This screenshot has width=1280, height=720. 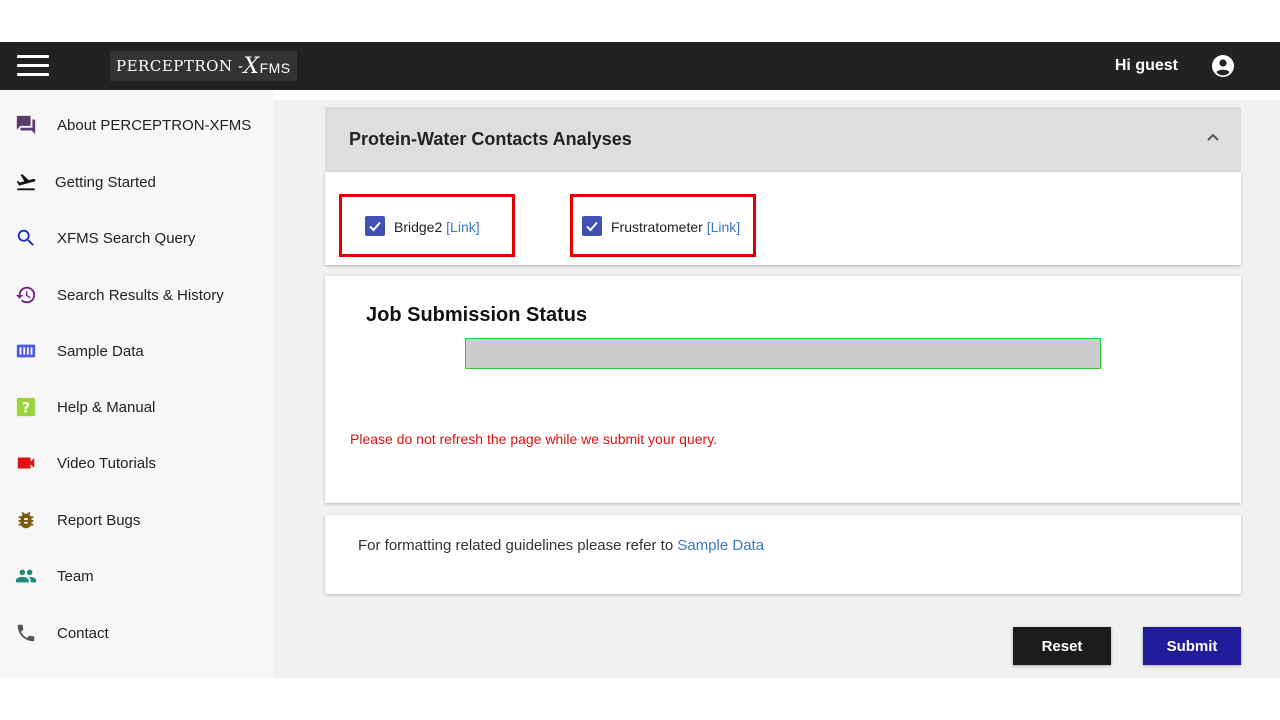 What do you see at coordinates (783, 353) in the screenshot?
I see `progress-bar` at bounding box center [783, 353].